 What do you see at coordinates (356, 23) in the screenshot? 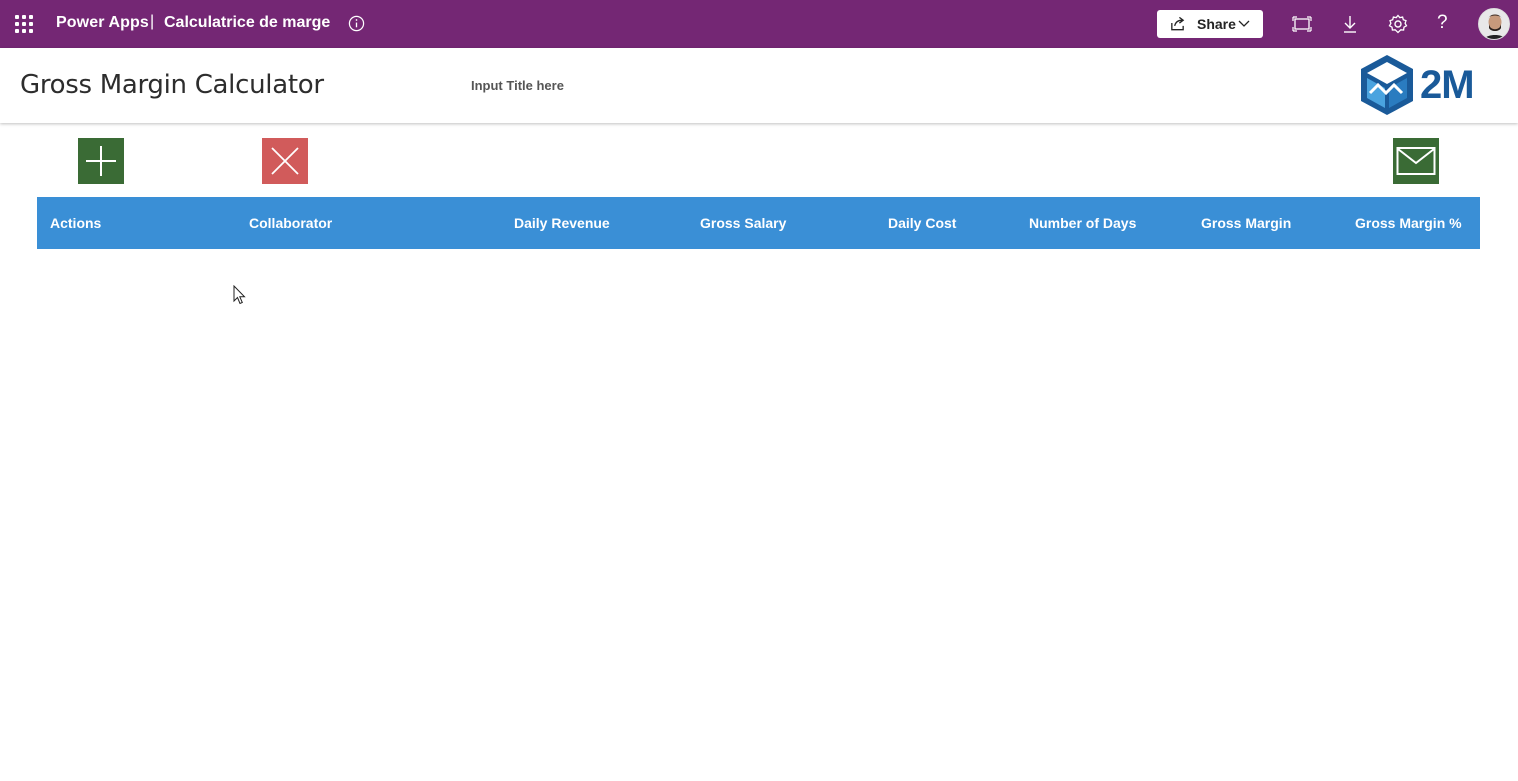
I see `info-icon` at bounding box center [356, 23].